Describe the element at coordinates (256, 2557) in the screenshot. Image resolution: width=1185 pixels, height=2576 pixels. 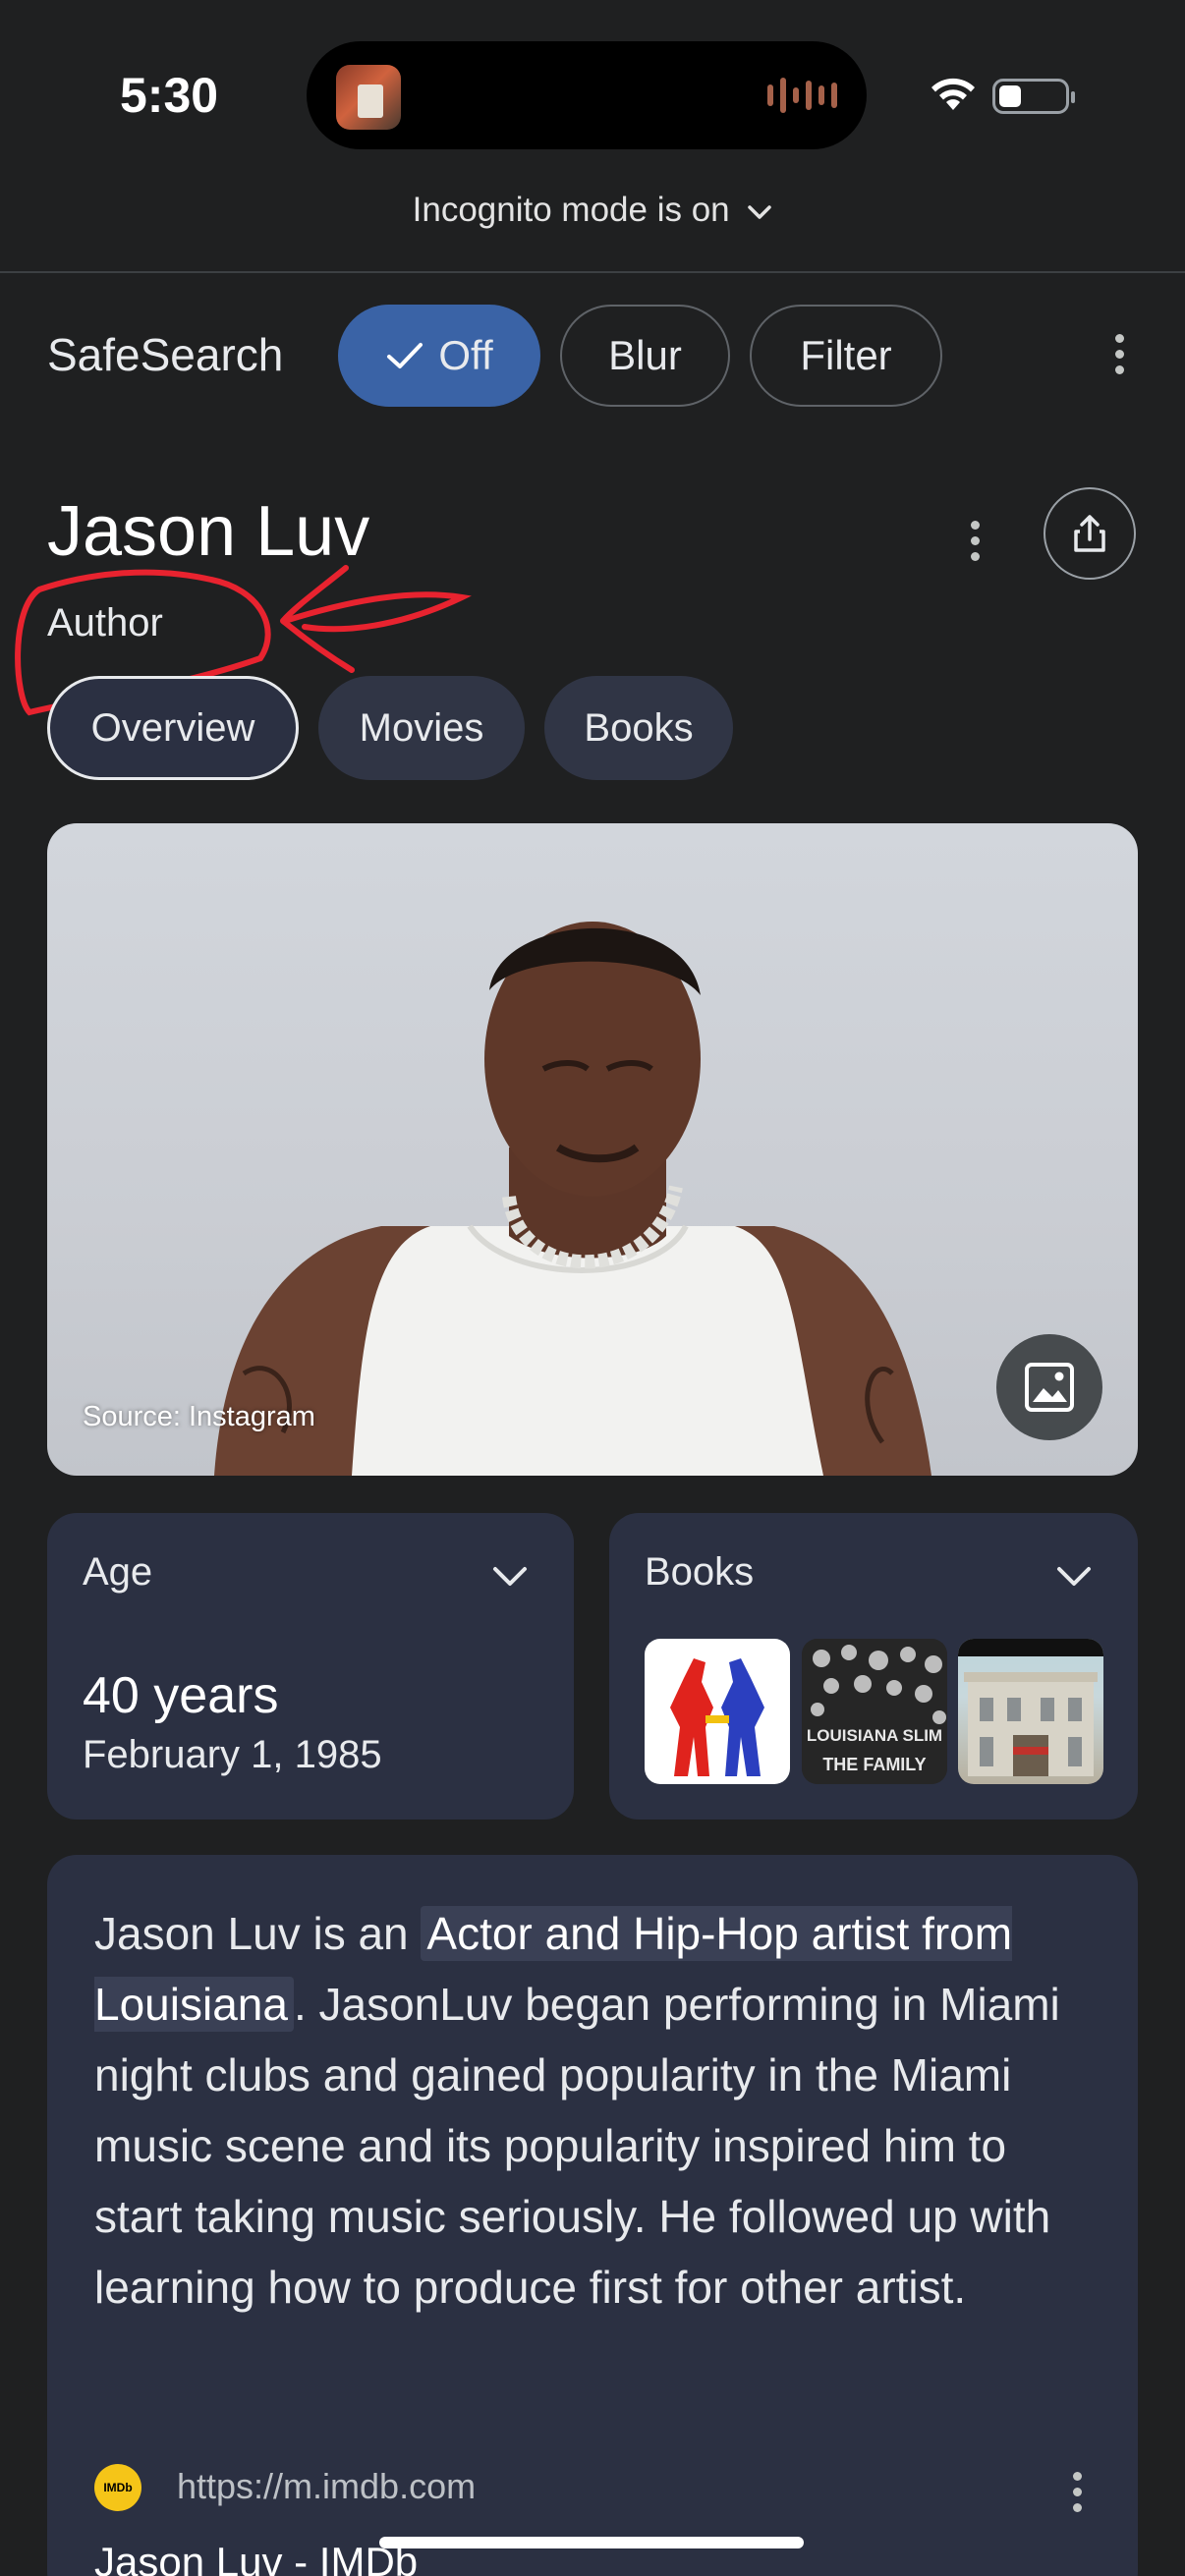
I see `source-title-link: Jason Luv - IMDb` at that location.